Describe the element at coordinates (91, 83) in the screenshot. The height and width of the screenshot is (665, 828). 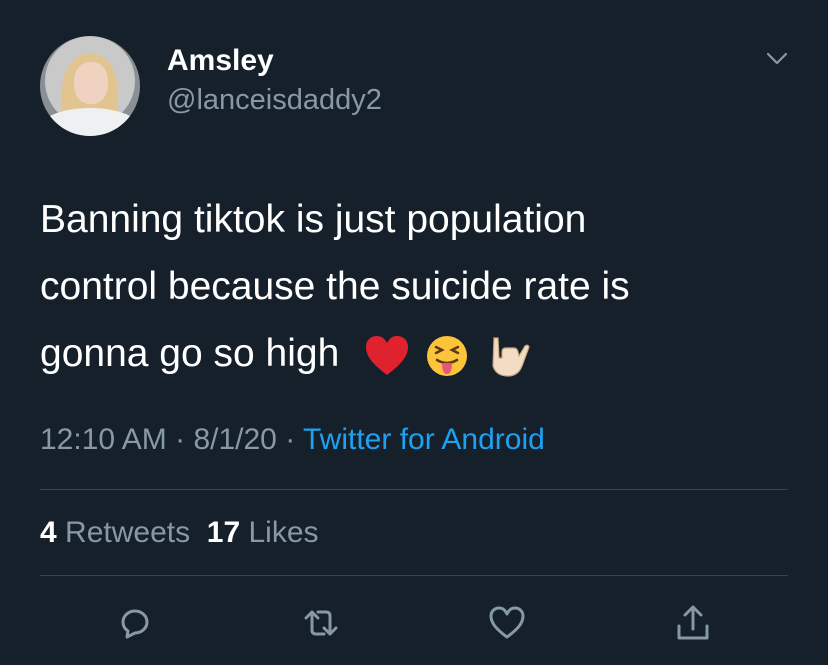
I see `avatar-face` at that location.